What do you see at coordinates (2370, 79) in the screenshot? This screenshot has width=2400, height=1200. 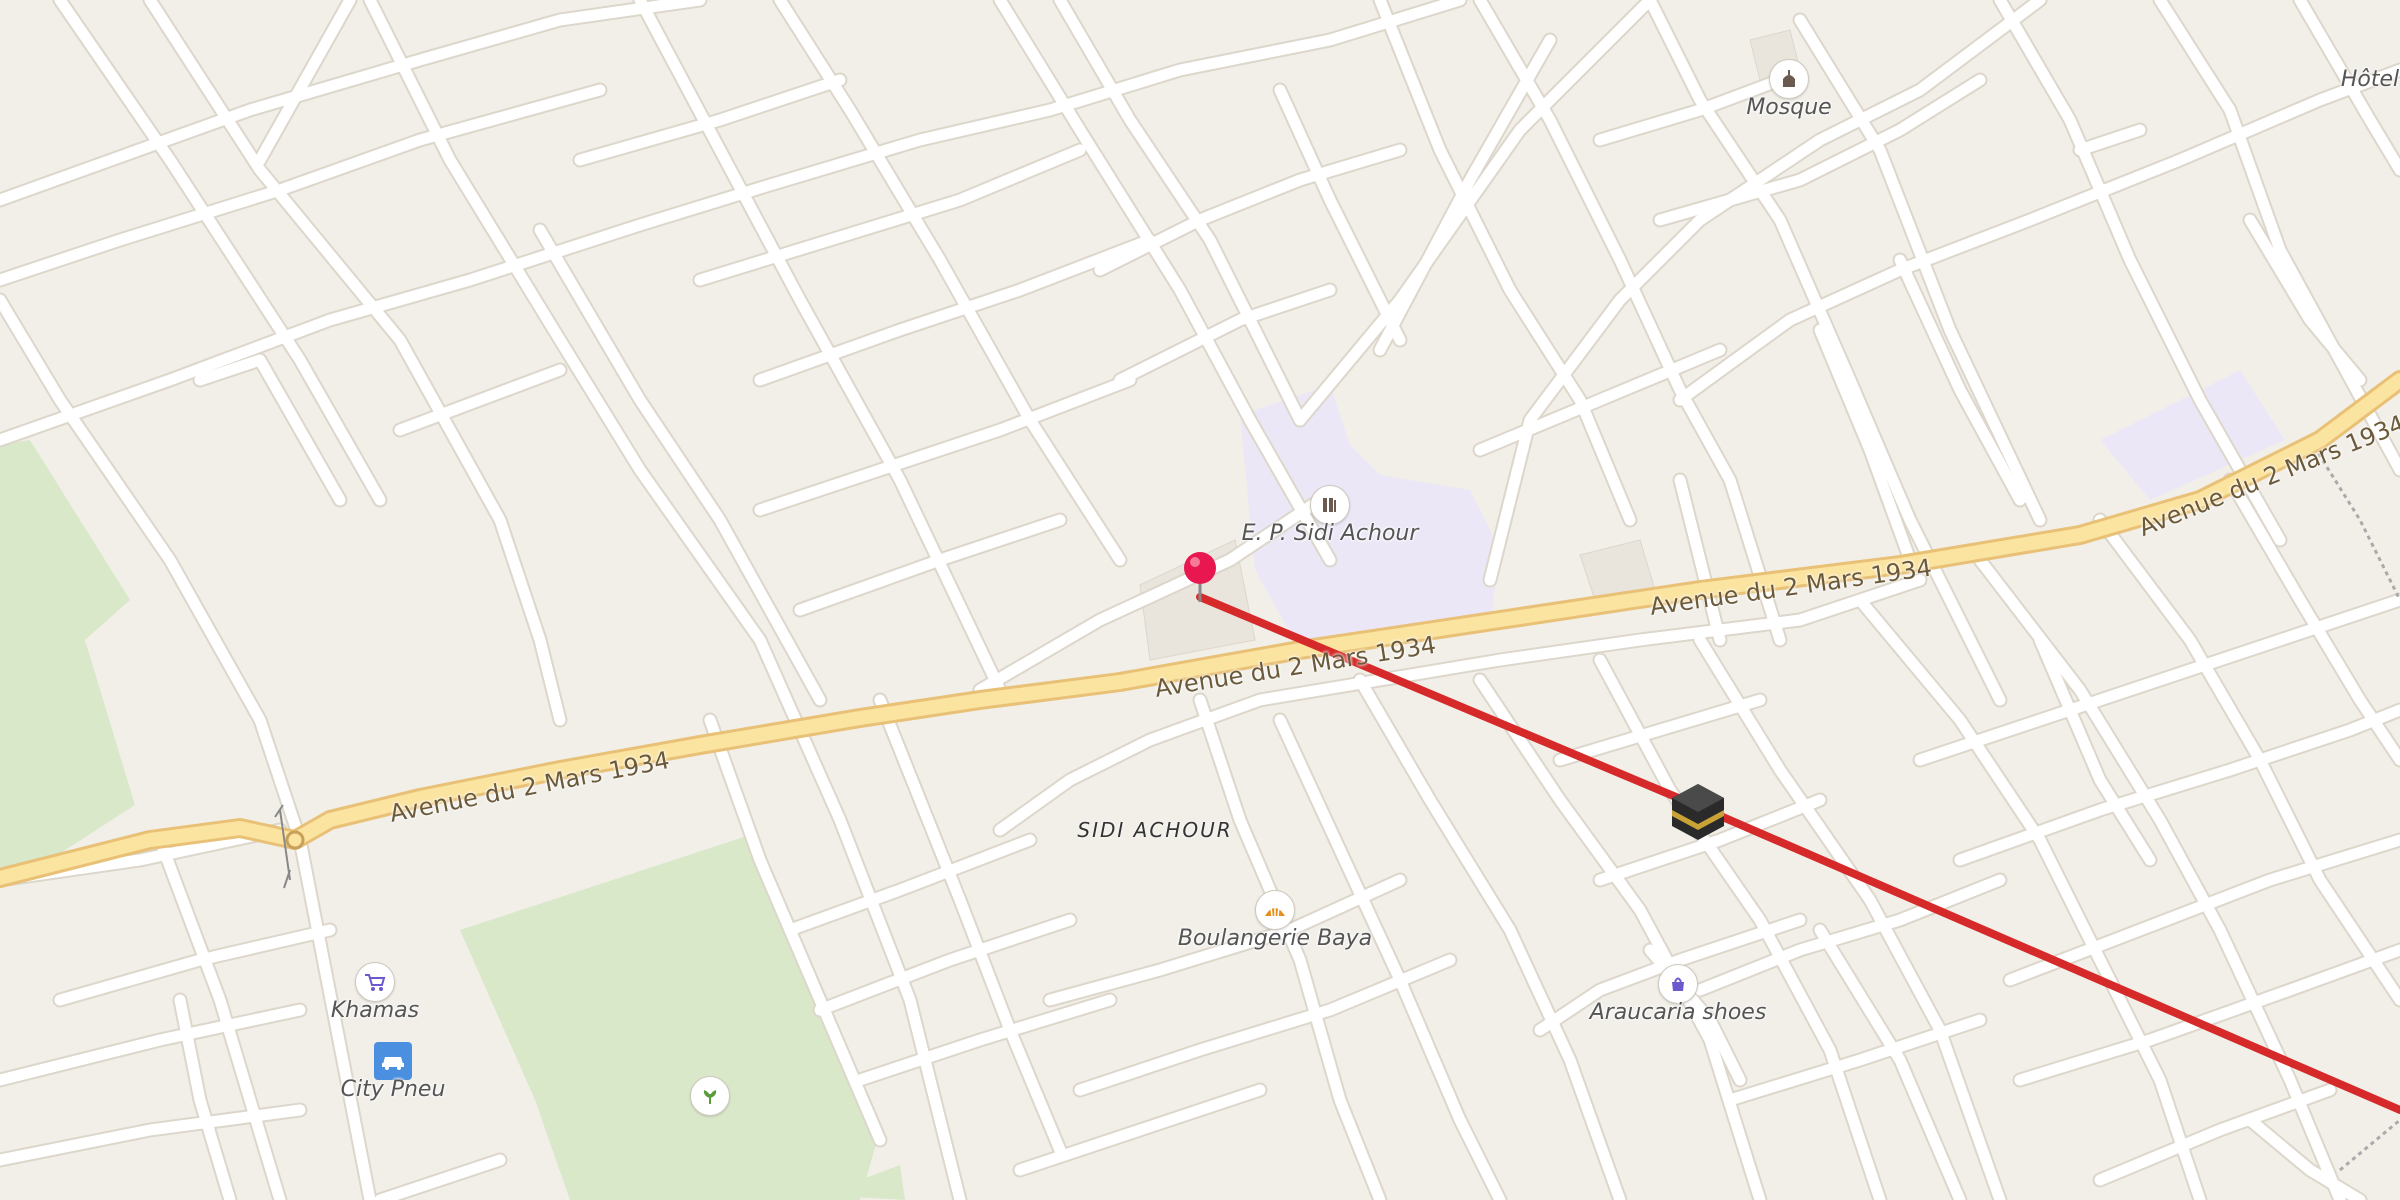 I see `poi-label-hotel: Hôtel` at bounding box center [2370, 79].